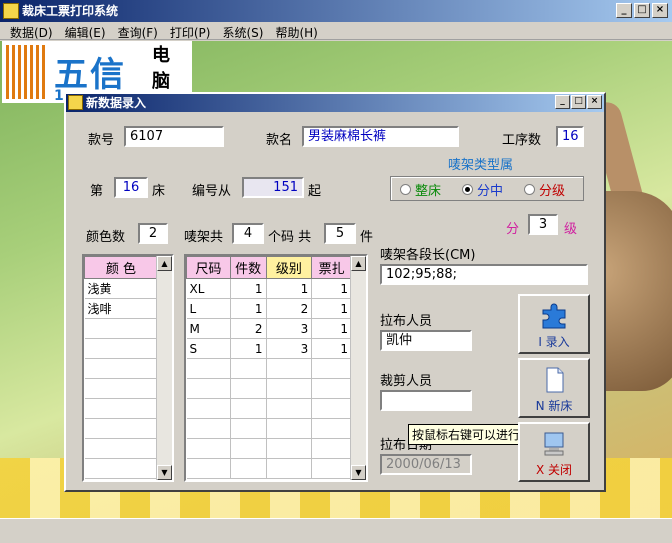 The height and width of the screenshot is (543, 672). Describe the element at coordinates (242, 31) in the screenshot. I see `menu-system: 系统(S)` at that location.